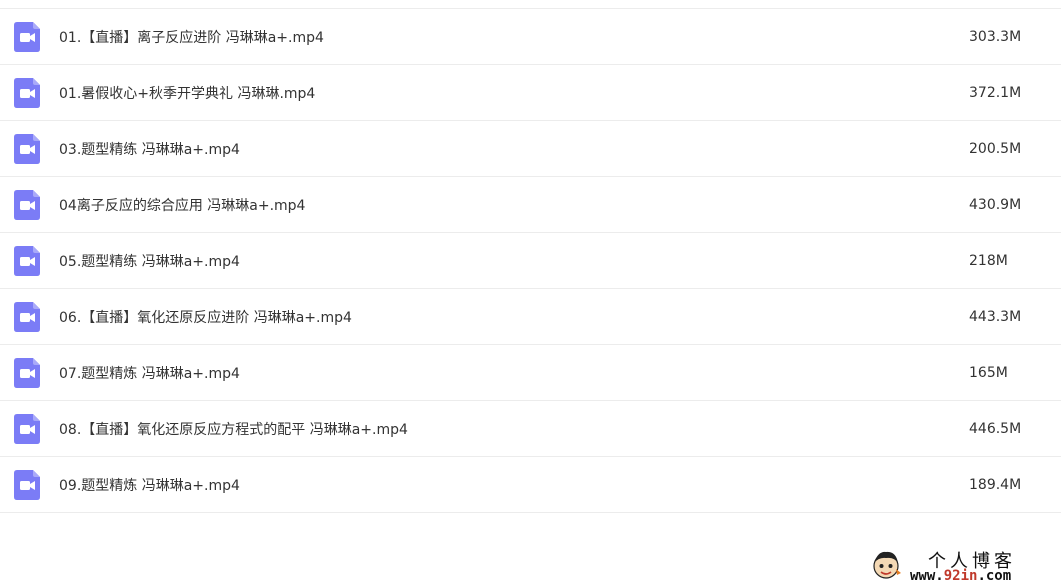 This screenshot has width=1061, height=588. Describe the element at coordinates (149, 373) in the screenshot. I see `file-name: 07.题型精炼 冯琳琳a+.mp4` at that location.